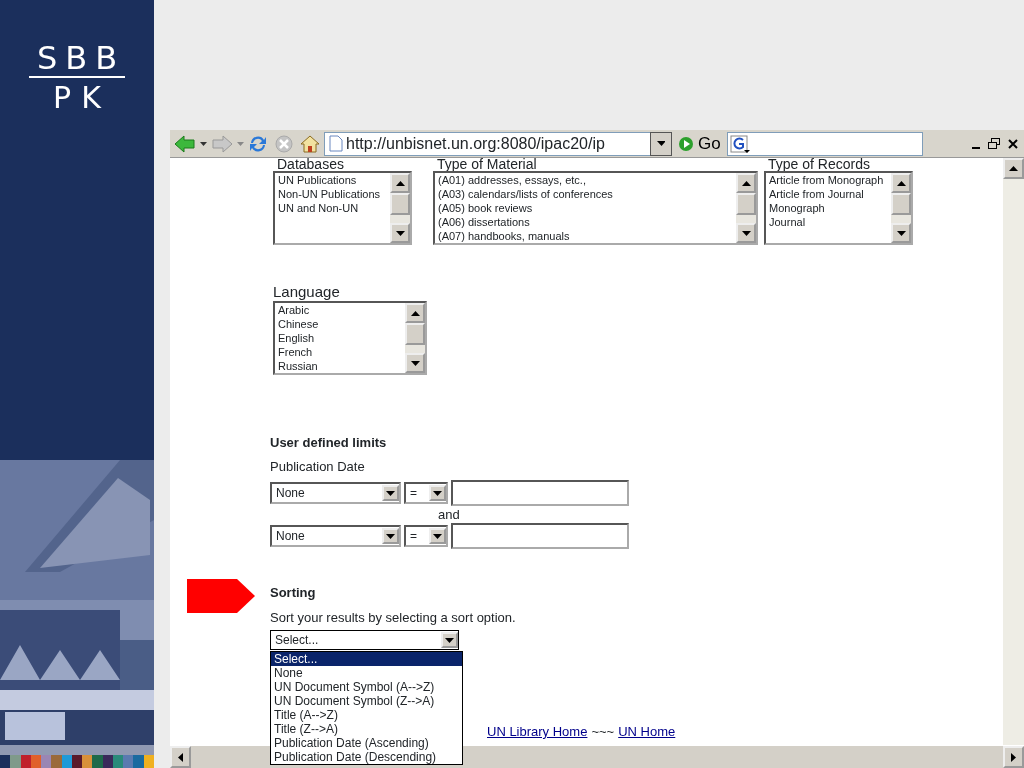 Image resolution: width=1024 pixels, height=768 pixels. What do you see at coordinates (699, 143) in the screenshot?
I see `go-button: Go` at bounding box center [699, 143].